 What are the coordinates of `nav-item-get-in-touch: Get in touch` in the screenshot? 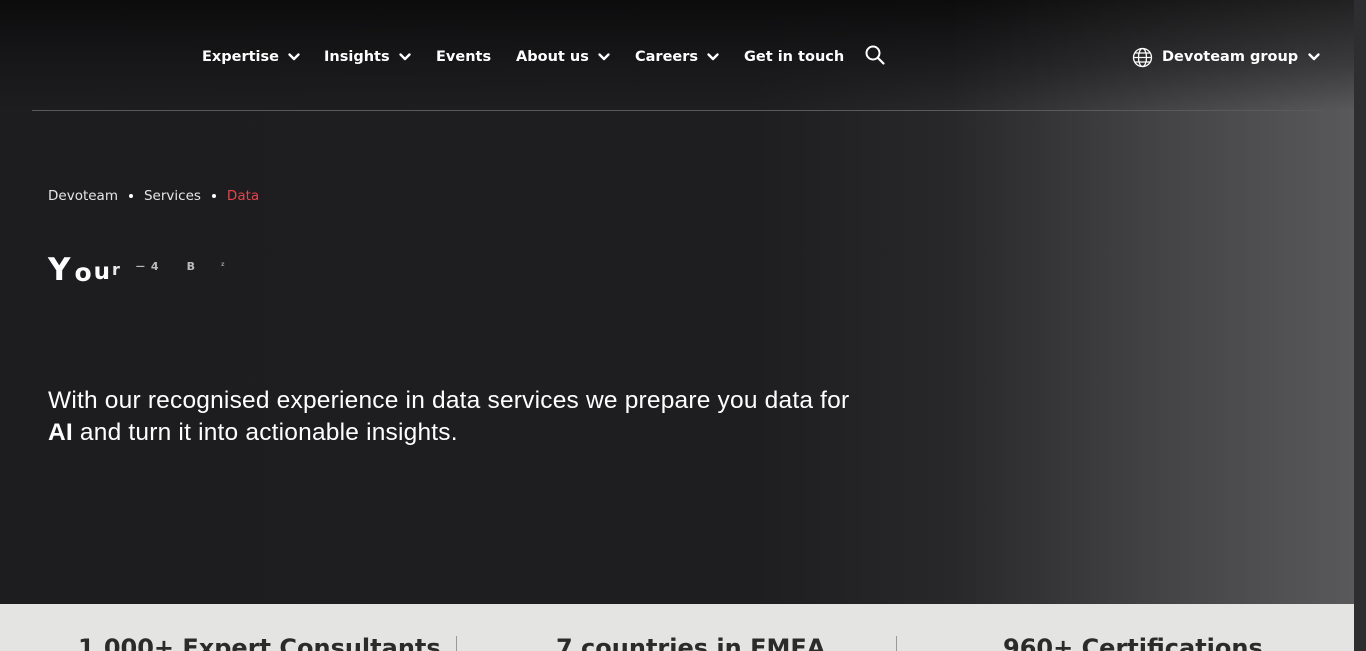 It's located at (794, 57).